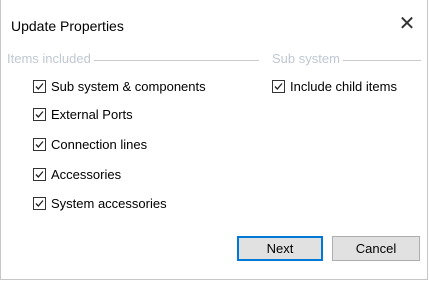  I want to click on checkbox-external-ports: External Ports, so click(83, 114).